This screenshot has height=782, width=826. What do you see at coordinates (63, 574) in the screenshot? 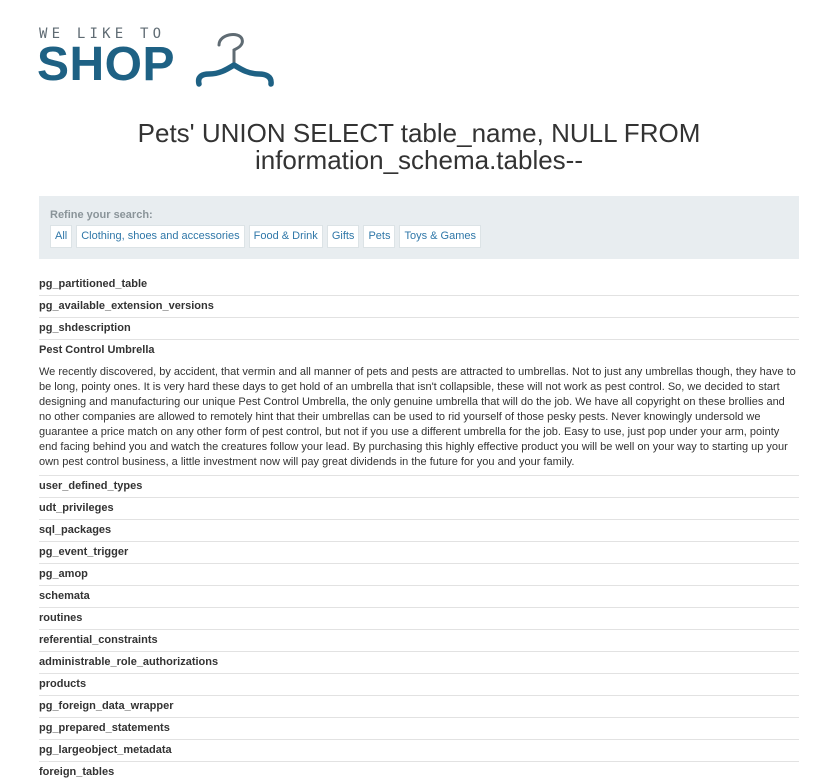
I see `row-title: pg_amop` at bounding box center [63, 574].